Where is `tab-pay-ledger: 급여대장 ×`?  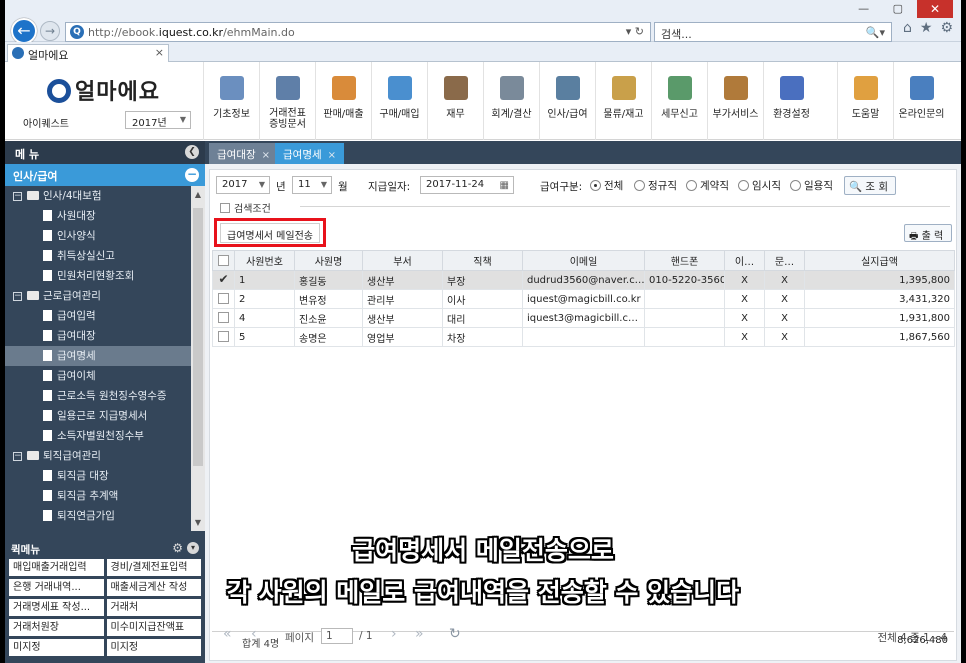
tab-pay-ledger: 급여대장 × is located at coordinates (244, 153).